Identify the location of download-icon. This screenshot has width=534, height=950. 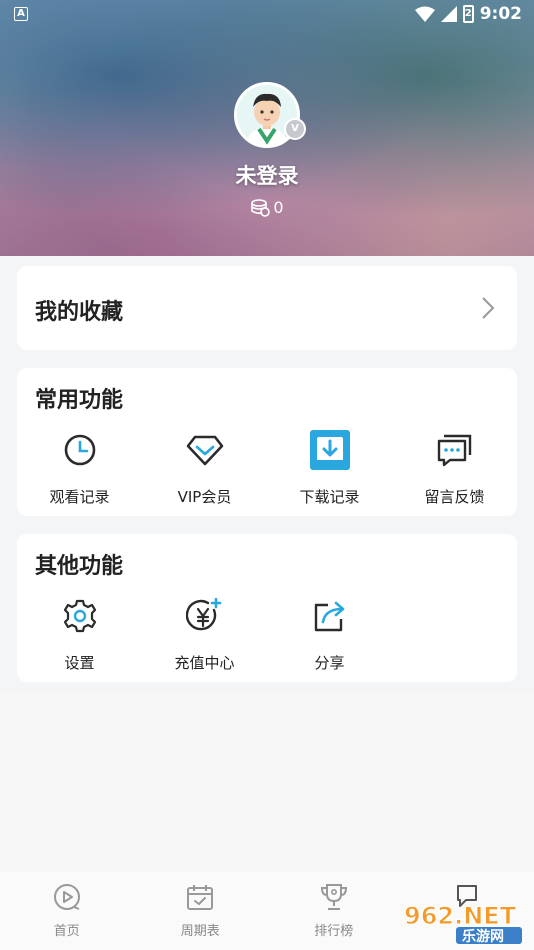
(329, 450).